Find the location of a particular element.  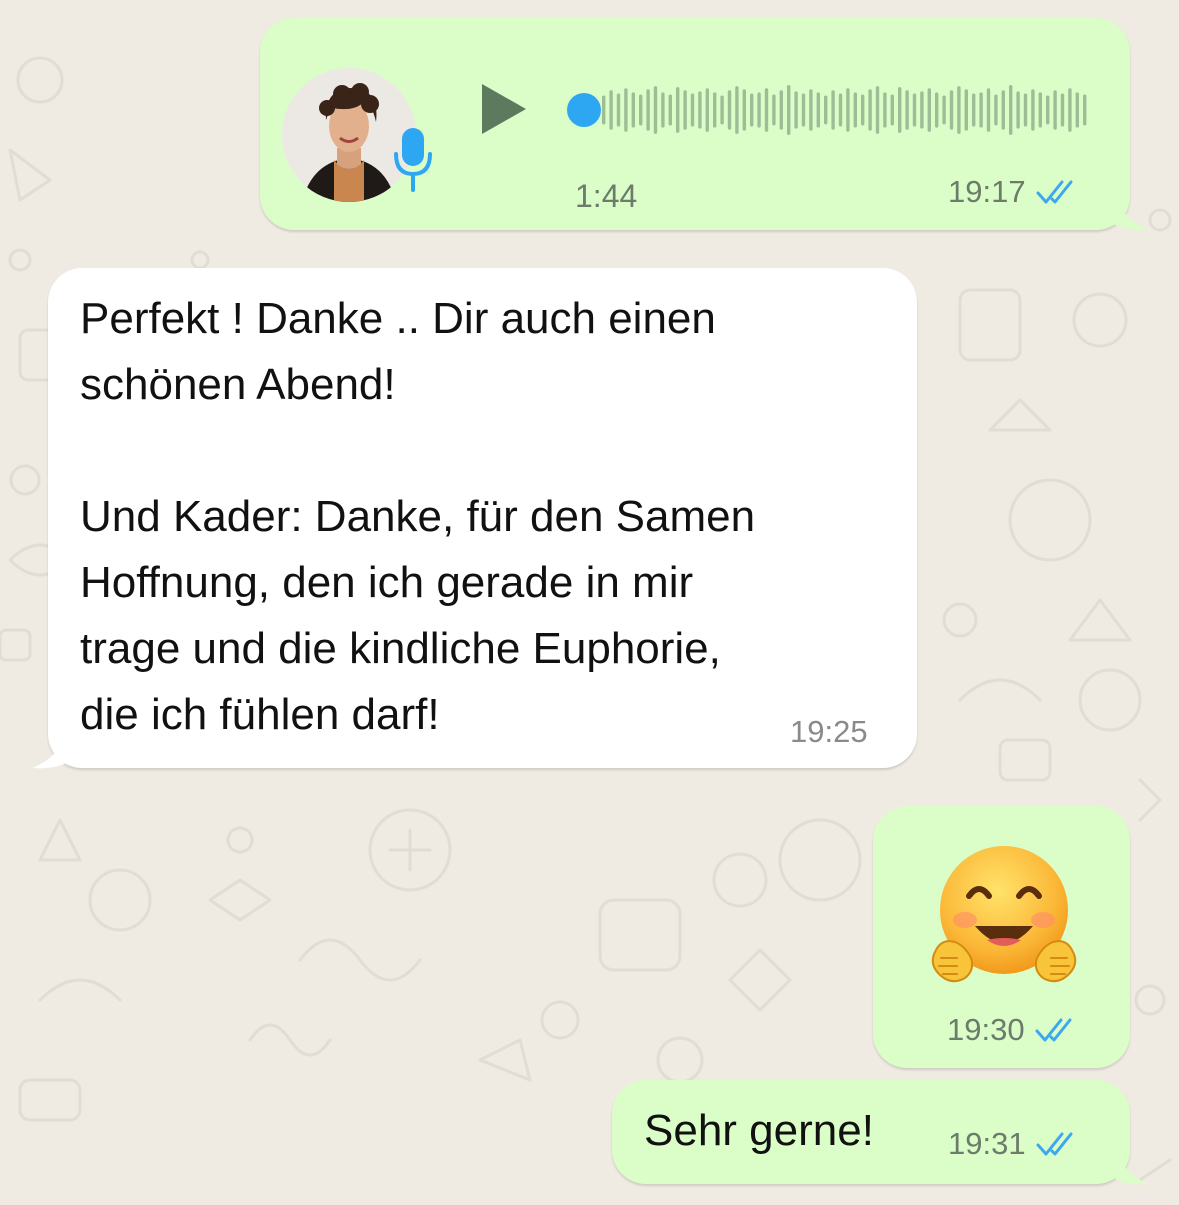

message-time: 19:25 is located at coordinates (829, 731).